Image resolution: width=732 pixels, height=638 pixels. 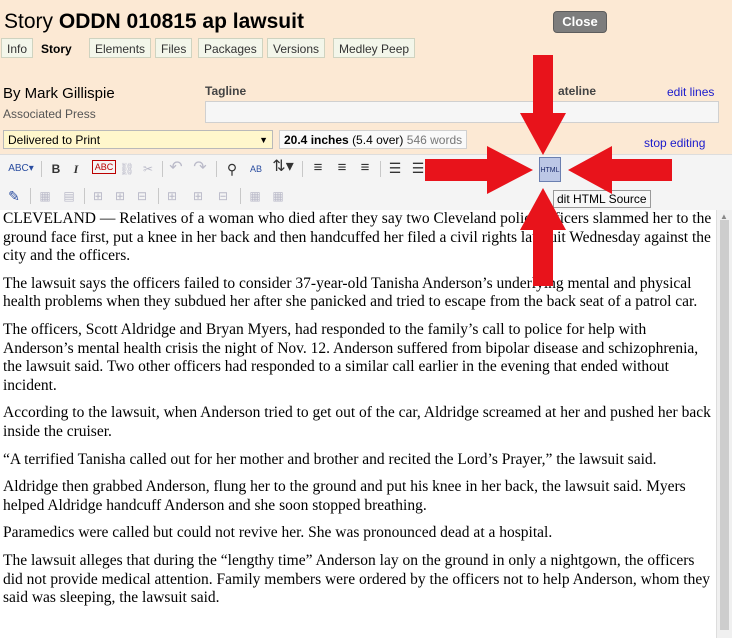 What do you see at coordinates (18, 168) in the screenshot?
I see `spellcheck-label: ABC` at bounding box center [18, 168].